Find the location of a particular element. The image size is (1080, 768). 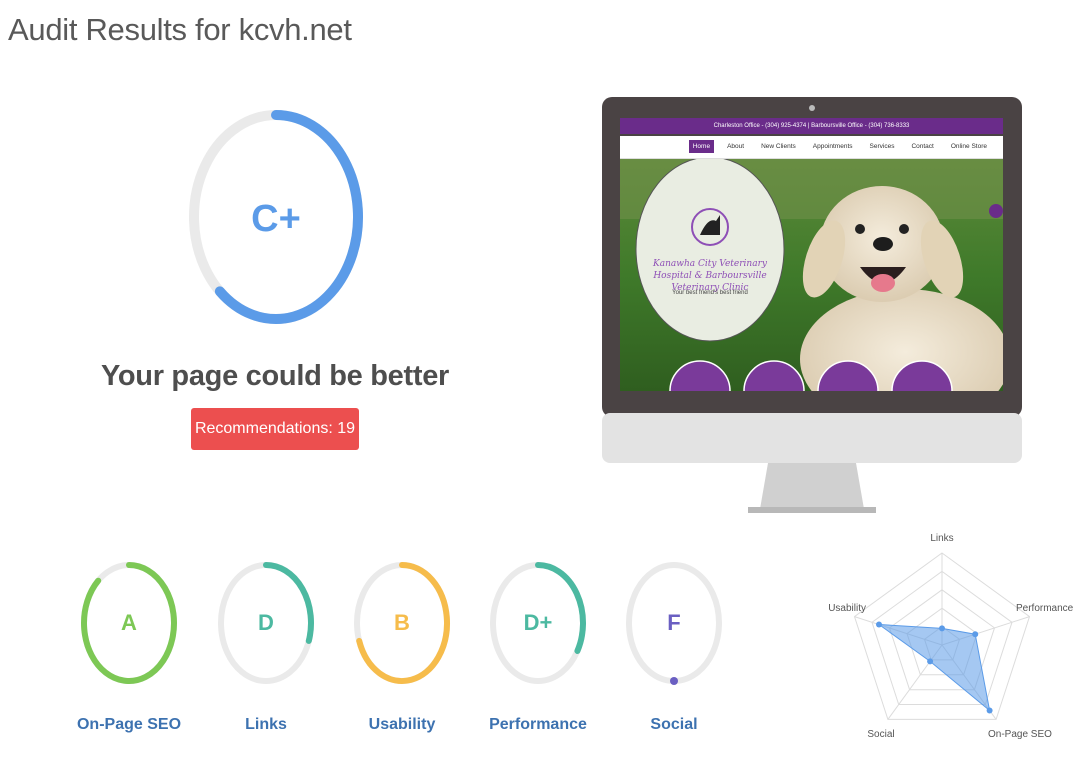

monitor-stand is located at coordinates (812, 486).